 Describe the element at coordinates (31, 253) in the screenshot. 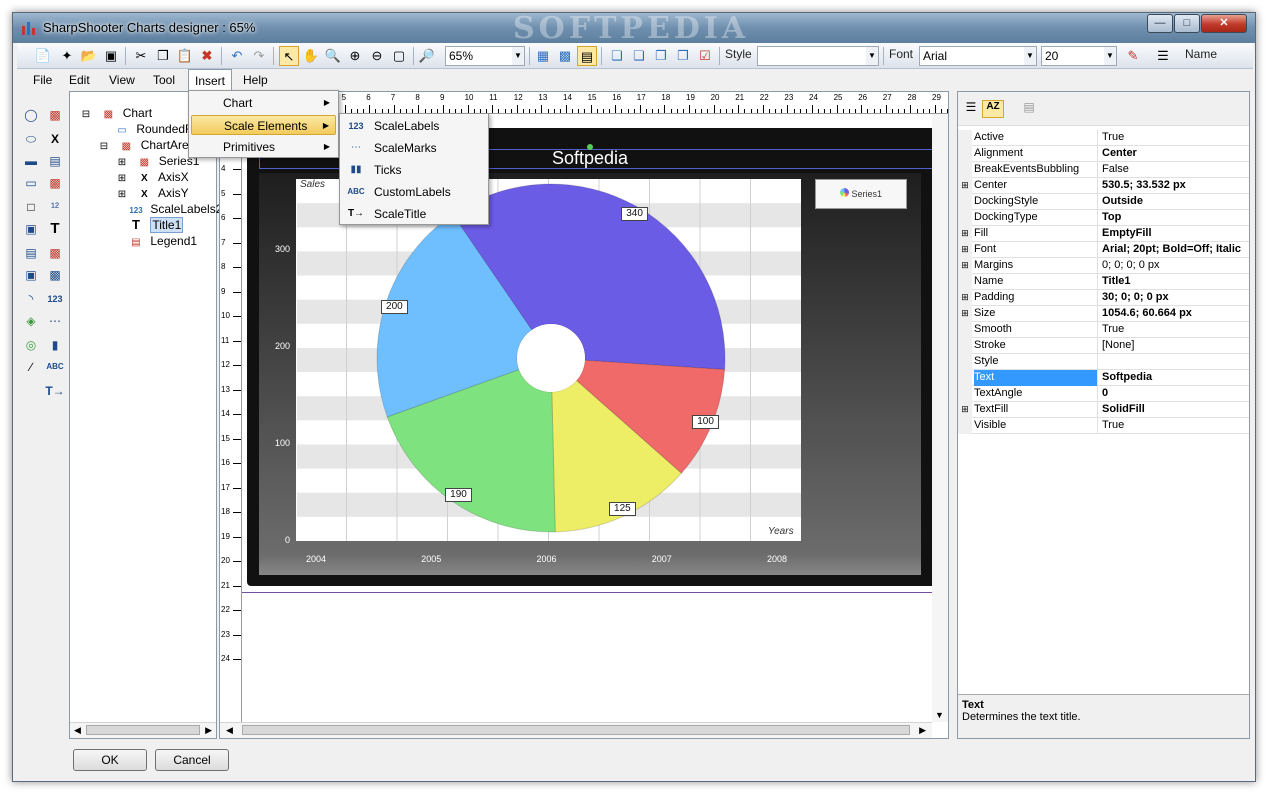

I see `panel-tool-icon: ▤` at that location.